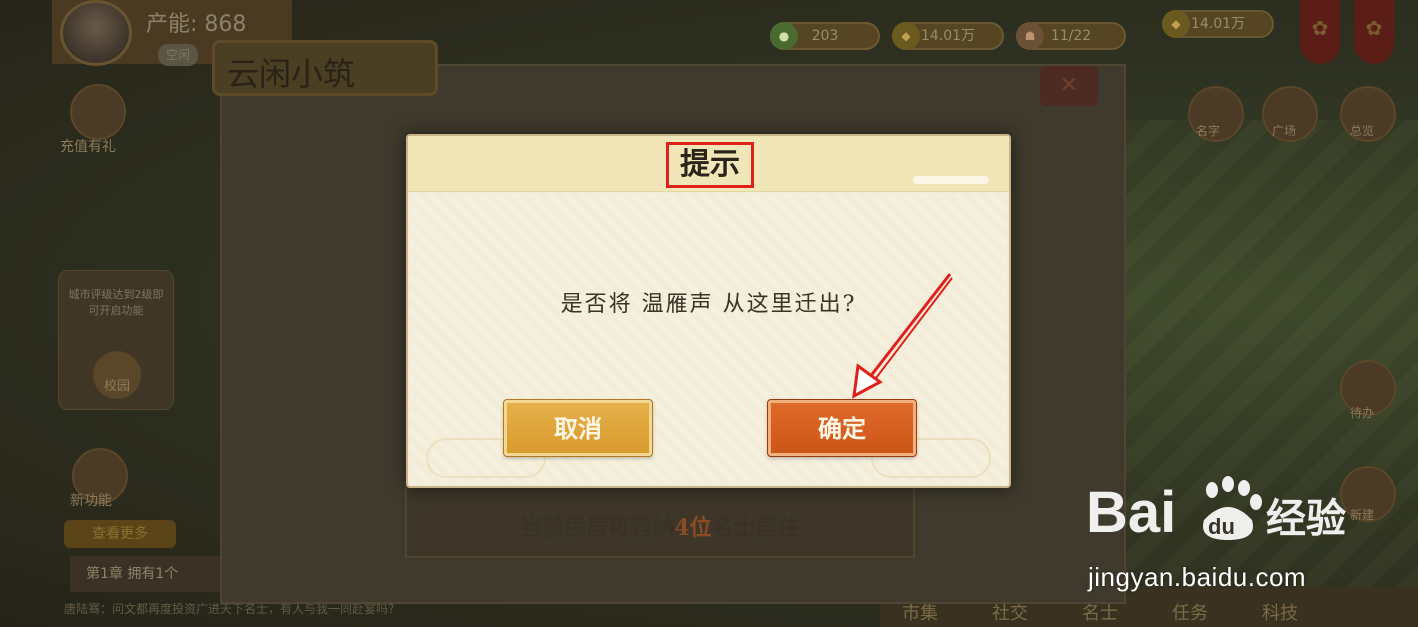 The image size is (1418, 627). What do you see at coordinates (784, 36) in the screenshot?
I see `jade-icon: ●` at bounding box center [784, 36].